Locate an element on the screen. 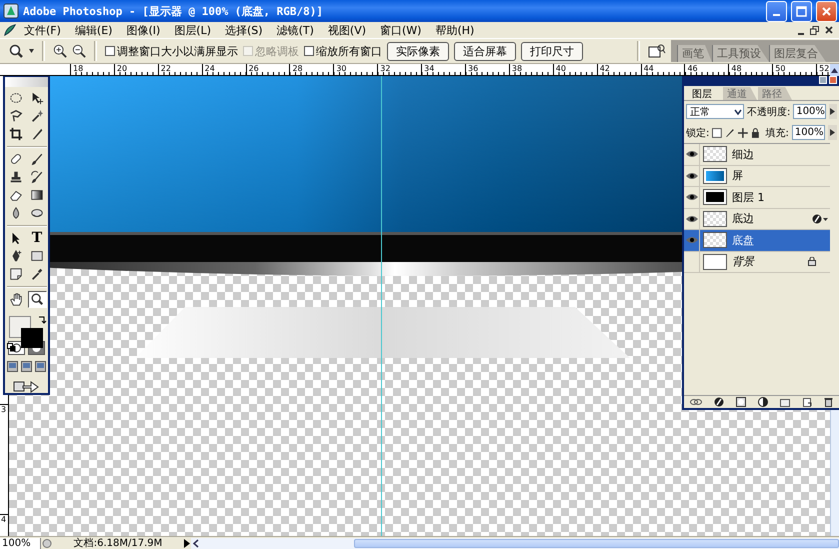 The image size is (839, 549). fill-field: 100% is located at coordinates (809, 132).